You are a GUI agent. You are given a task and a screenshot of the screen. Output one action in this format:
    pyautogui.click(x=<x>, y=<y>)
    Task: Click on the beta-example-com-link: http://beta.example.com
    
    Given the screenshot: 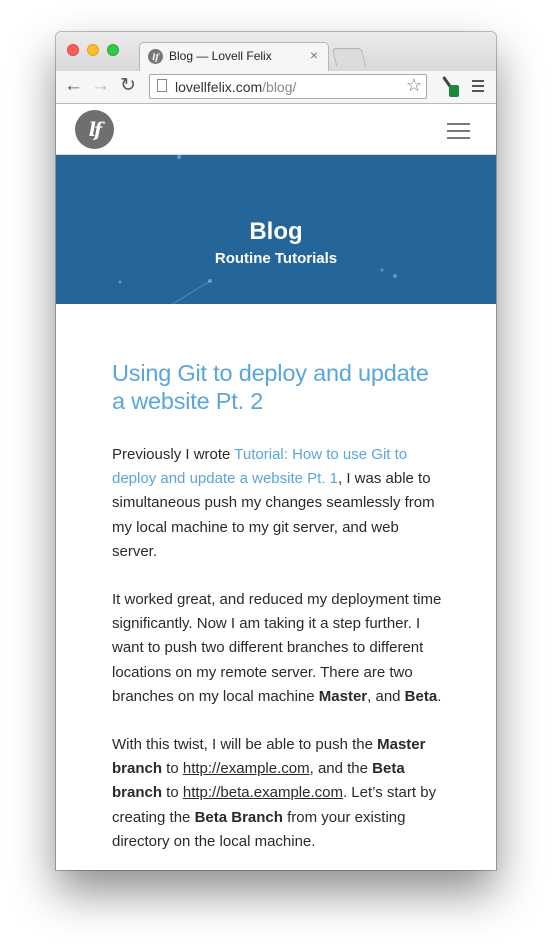 What is the action you would take?
    pyautogui.click(x=263, y=792)
    